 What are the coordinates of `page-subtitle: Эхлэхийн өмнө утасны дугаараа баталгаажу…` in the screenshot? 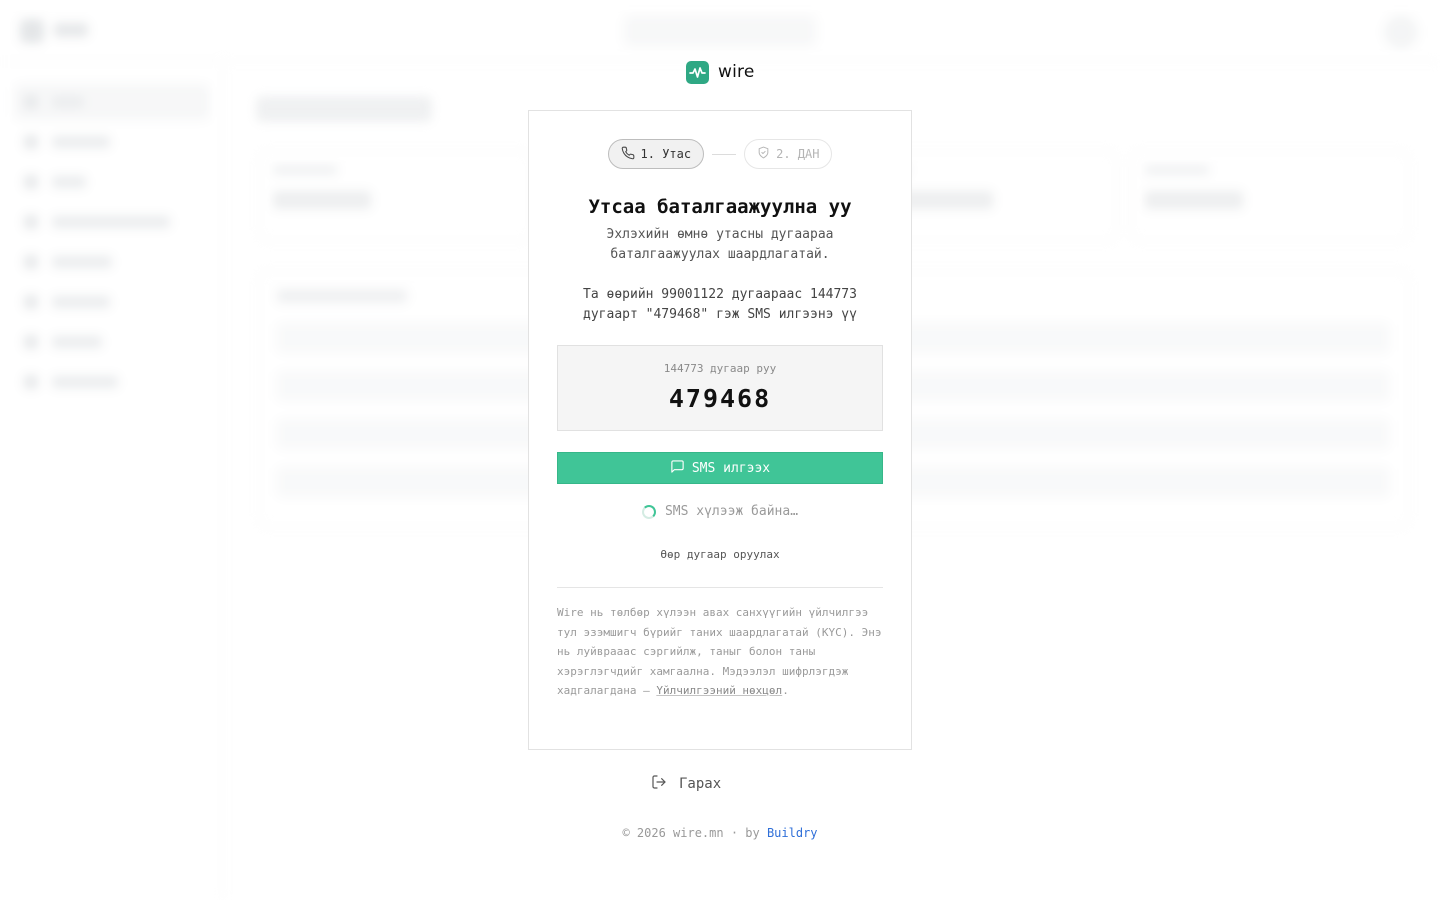 It's located at (720, 244).